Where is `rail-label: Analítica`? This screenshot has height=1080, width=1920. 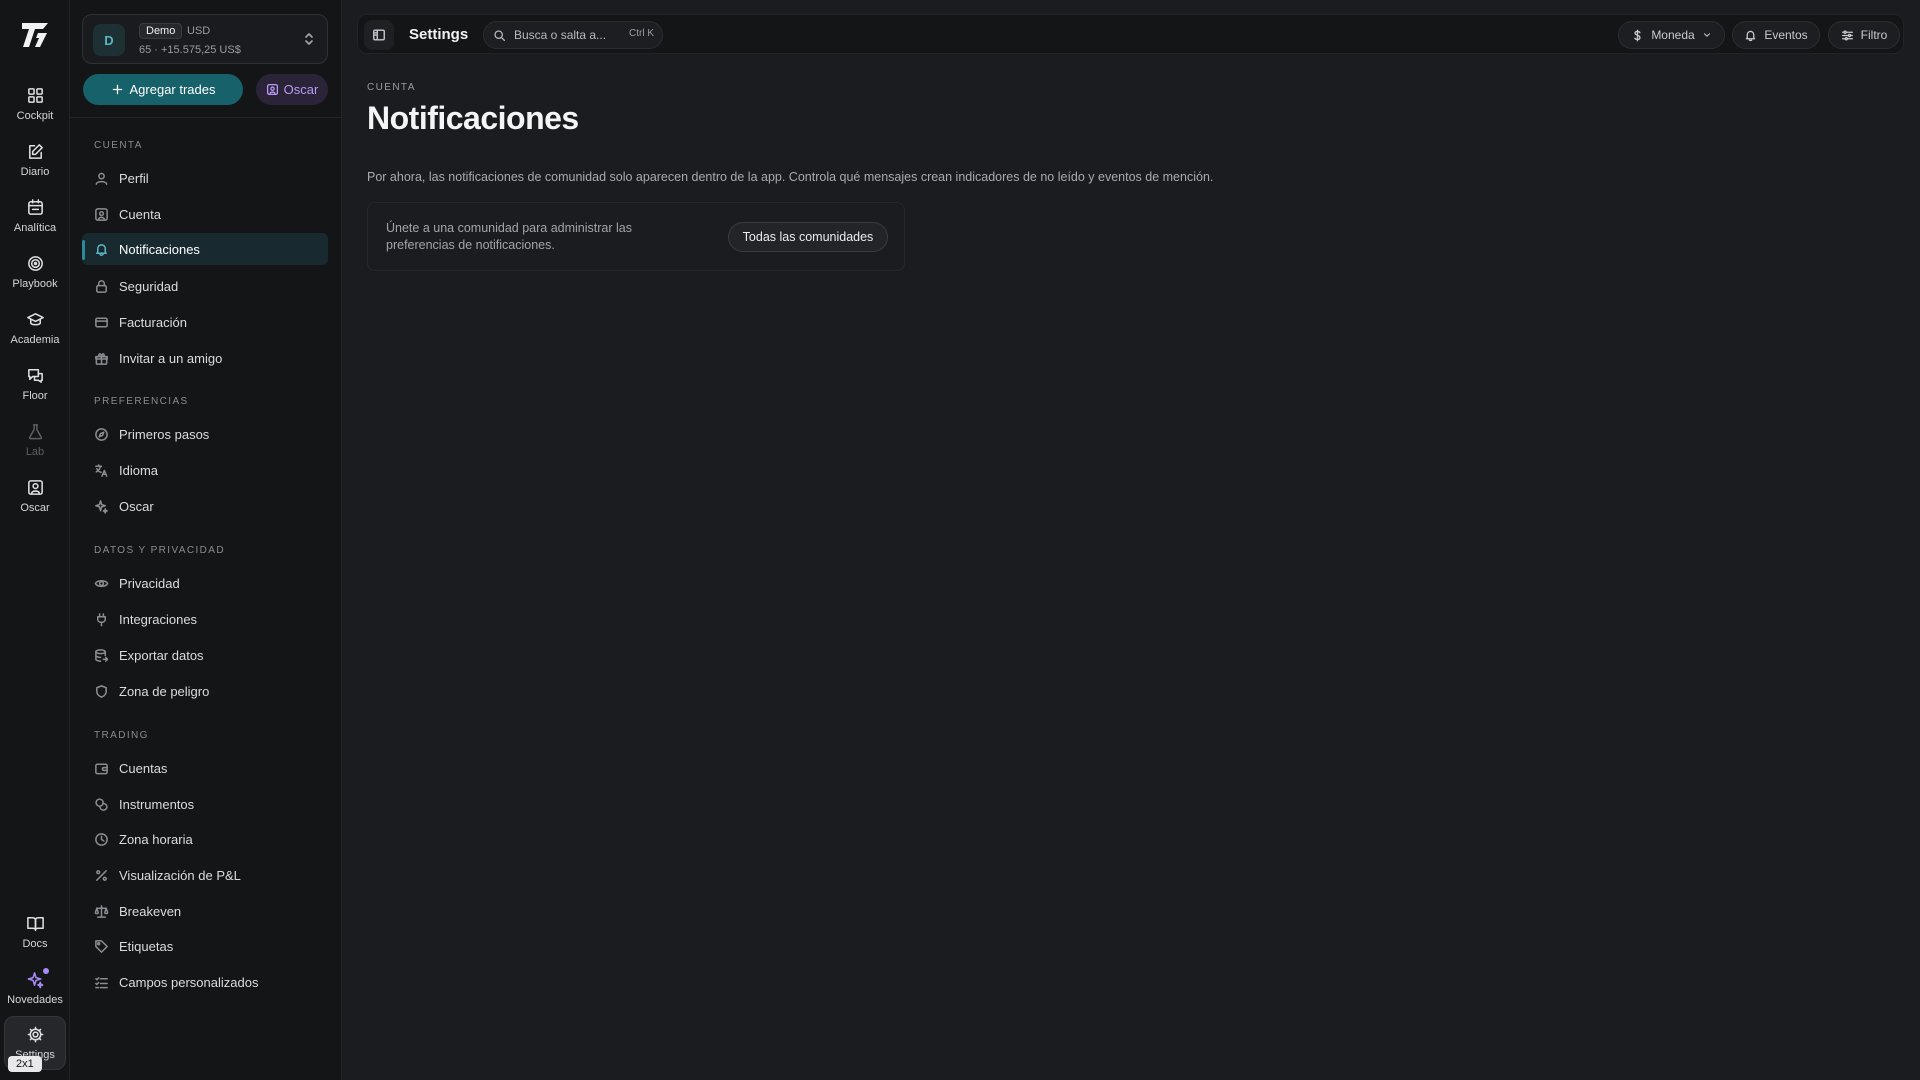
rail-label: Analítica is located at coordinates (35, 228).